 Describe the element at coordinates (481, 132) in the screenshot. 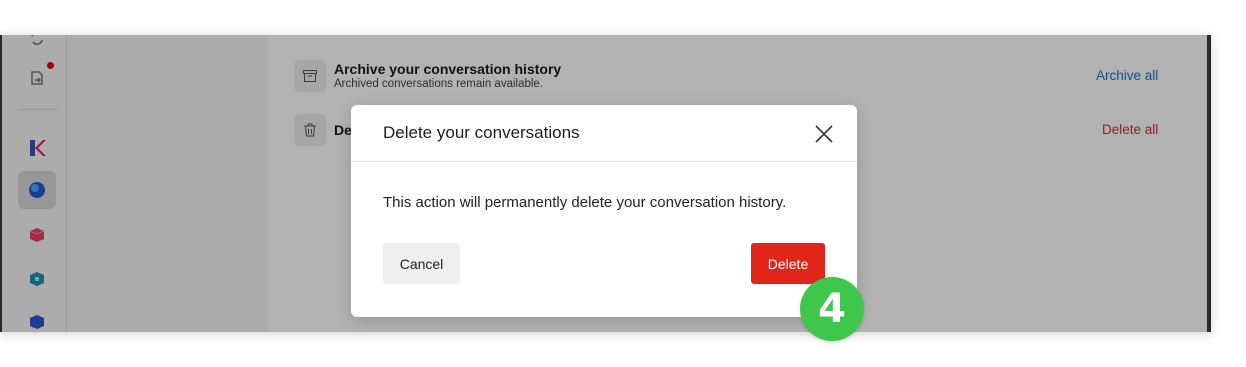

I see `dialog-title: Delete your conversations` at that location.